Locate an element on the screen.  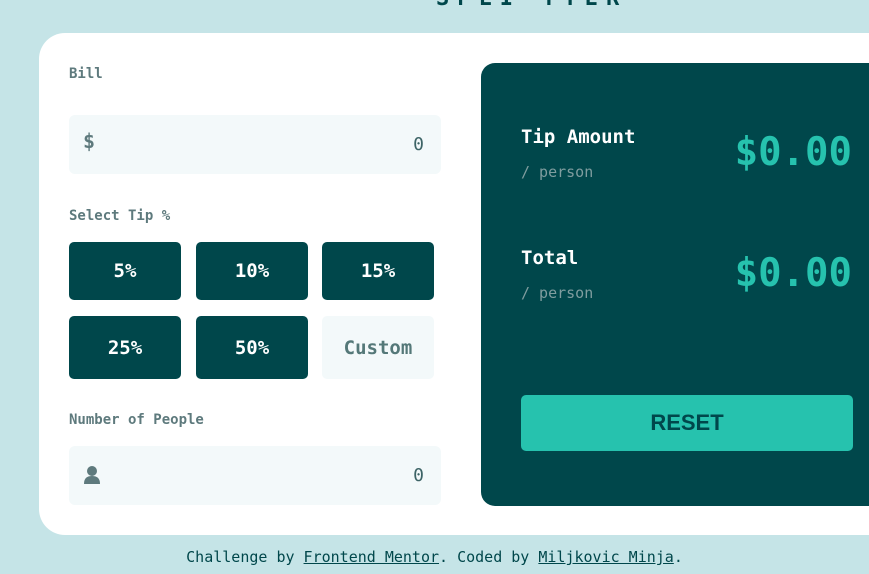
total-per-person: / person is located at coordinates (557, 293).